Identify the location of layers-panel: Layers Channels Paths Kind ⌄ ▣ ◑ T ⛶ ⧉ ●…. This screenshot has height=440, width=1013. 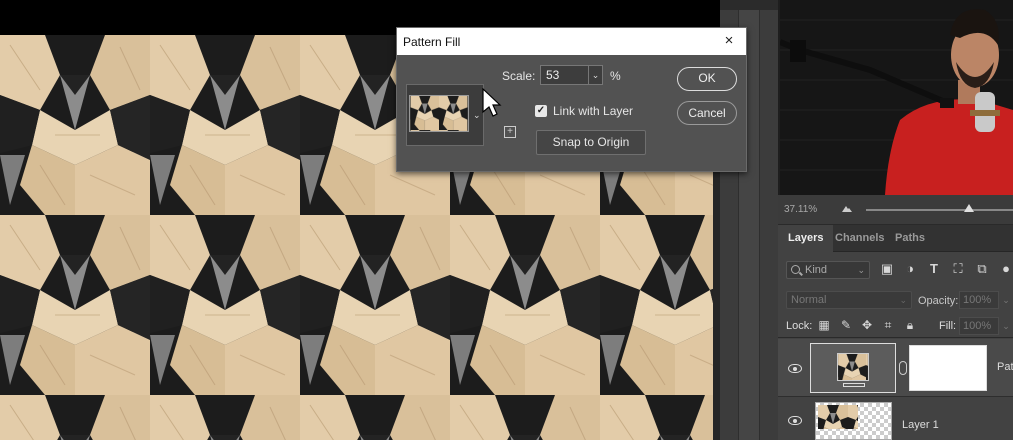
(895, 332).